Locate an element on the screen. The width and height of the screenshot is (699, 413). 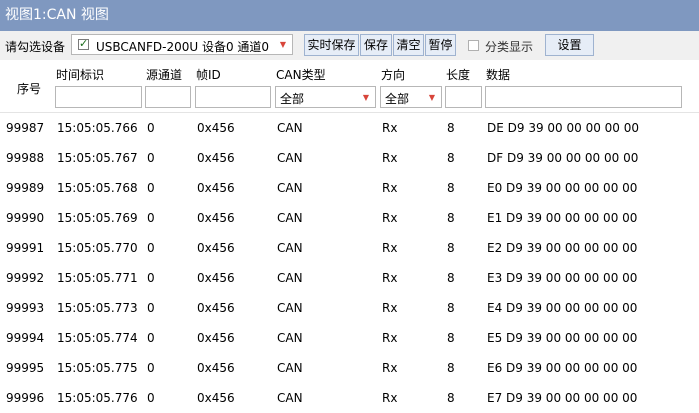
cell-timestamp: 15:05:05.770 is located at coordinates (97, 248).